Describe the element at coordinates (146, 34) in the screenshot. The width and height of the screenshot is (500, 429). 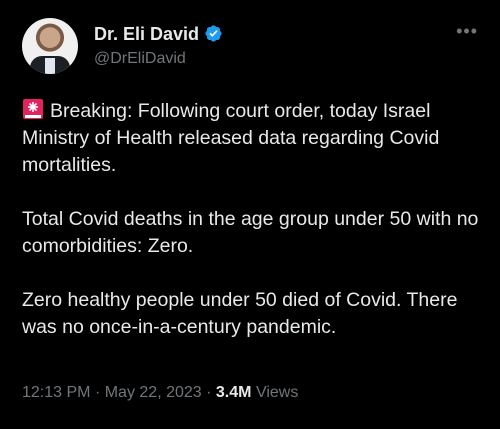
I see `display-name: Dr. Eli David` at that location.